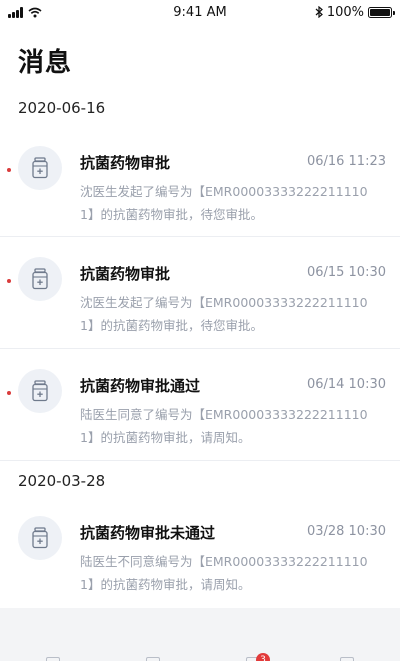  I want to click on message-title: 抗菌药物审批未通过, so click(148, 533).